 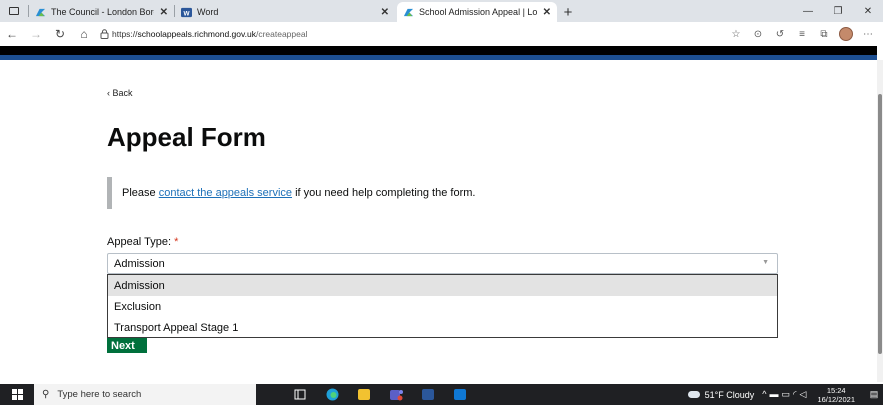 What do you see at coordinates (225, 193) in the screenshot?
I see `contact-appeals-service-link: contact the appeals service` at bounding box center [225, 193].